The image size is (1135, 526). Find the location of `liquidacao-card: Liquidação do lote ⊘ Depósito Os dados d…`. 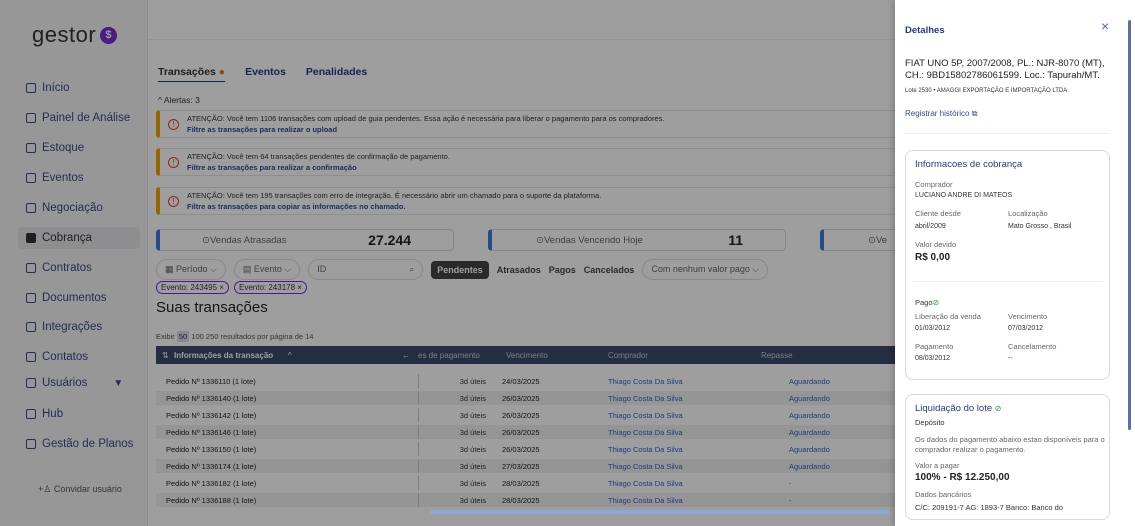

liquidacao-card: Liquidação do lote ⊘ Depósito Os dados d… is located at coordinates (1007, 457).